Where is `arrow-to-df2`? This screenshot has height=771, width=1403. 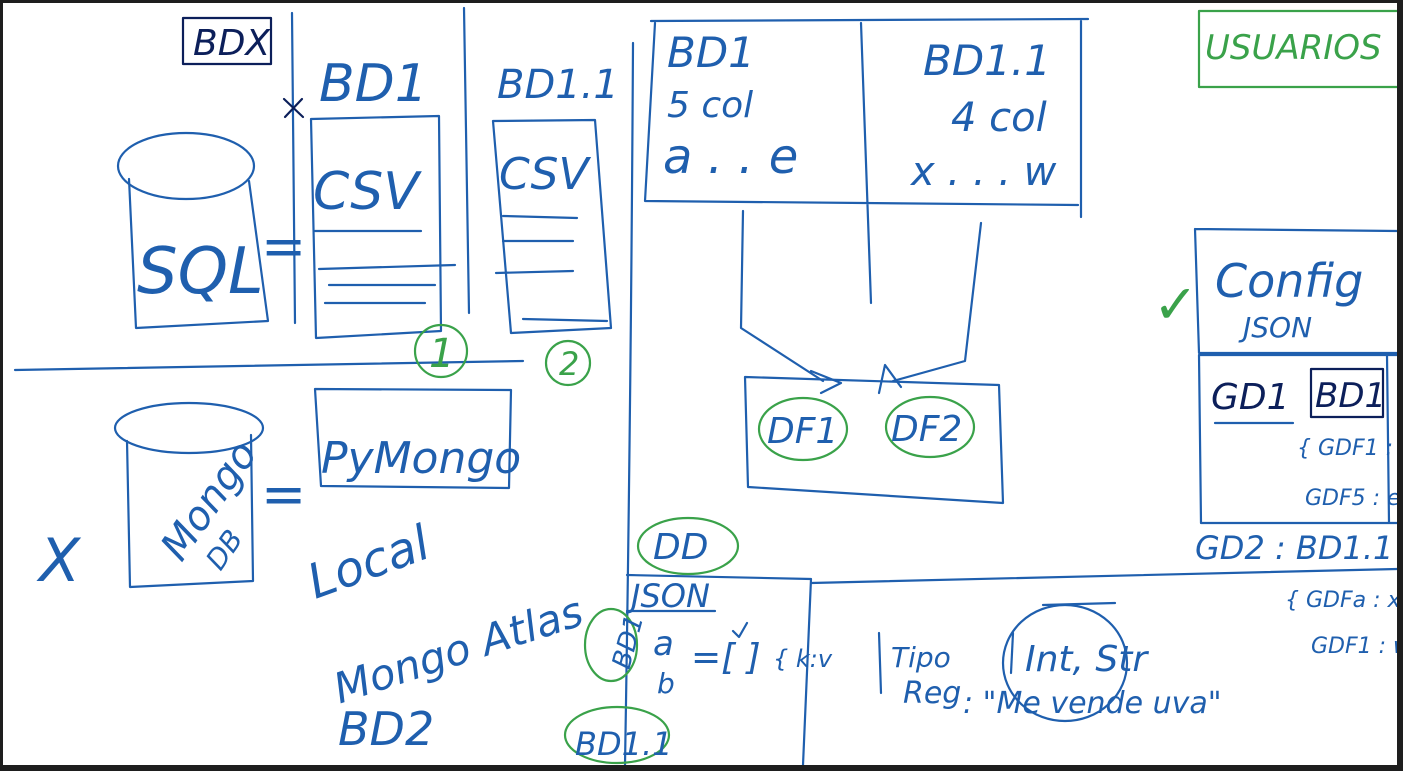 arrow-to-df2 is located at coordinates (930, 308).